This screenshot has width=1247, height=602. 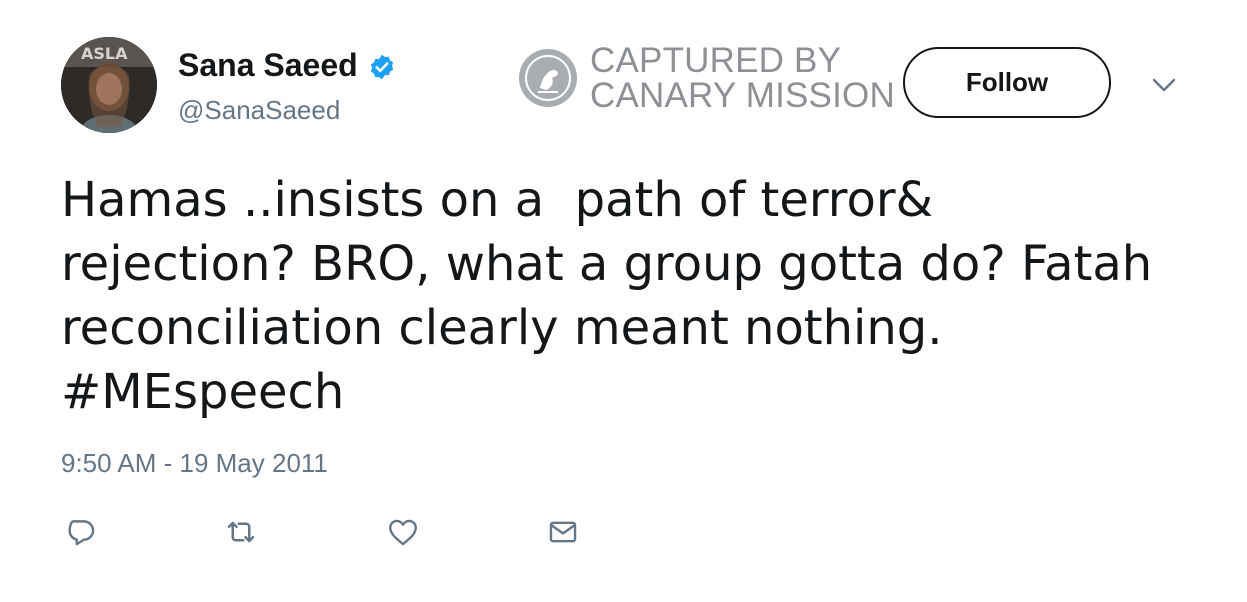 I want to click on svg-text: ASLA, so click(x=104, y=53).